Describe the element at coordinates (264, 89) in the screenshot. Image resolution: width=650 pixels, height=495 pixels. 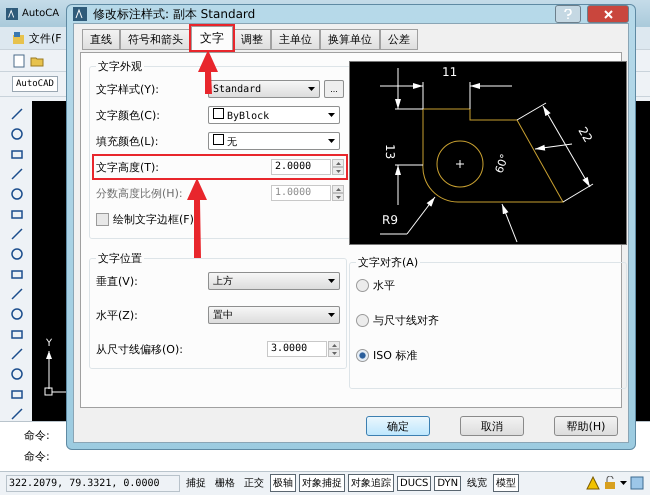
I see `dropdown: Standard` at that location.